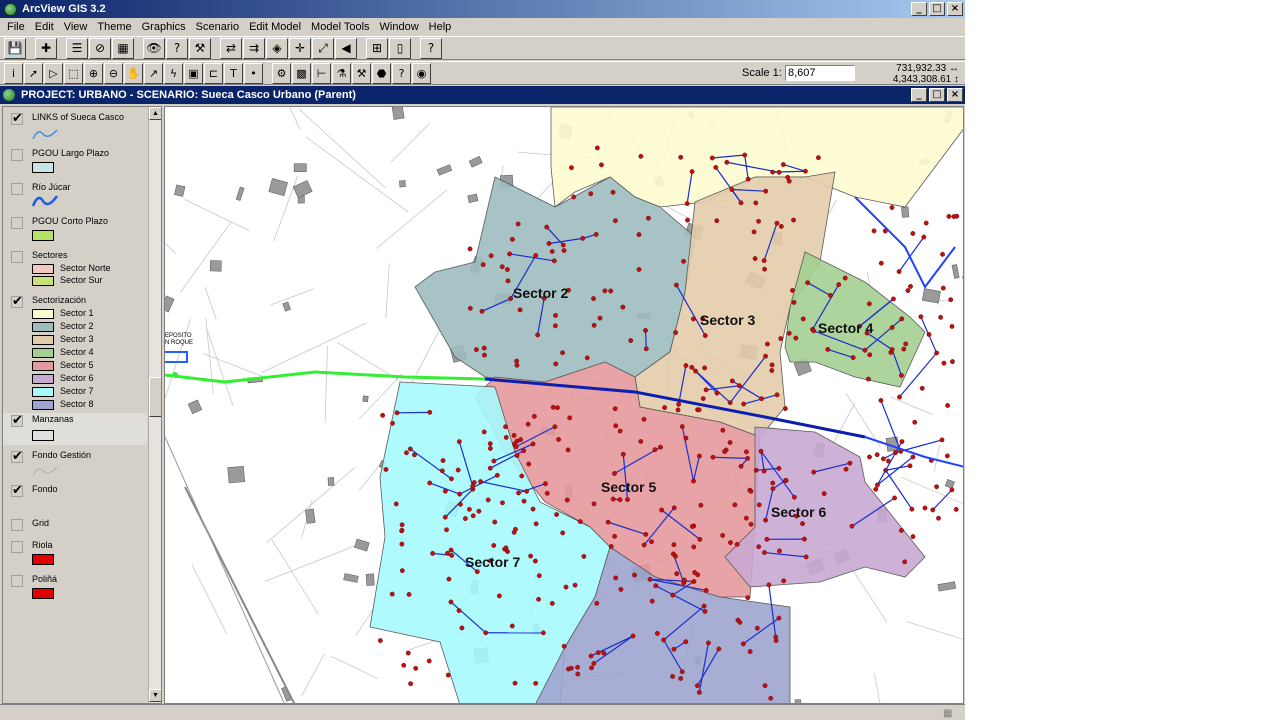 The width and height of the screenshot is (1280, 720). What do you see at coordinates (75, 128) in the screenshot?
I see `theme-links: ✔ LINKS of Sueca Casco` at bounding box center [75, 128].